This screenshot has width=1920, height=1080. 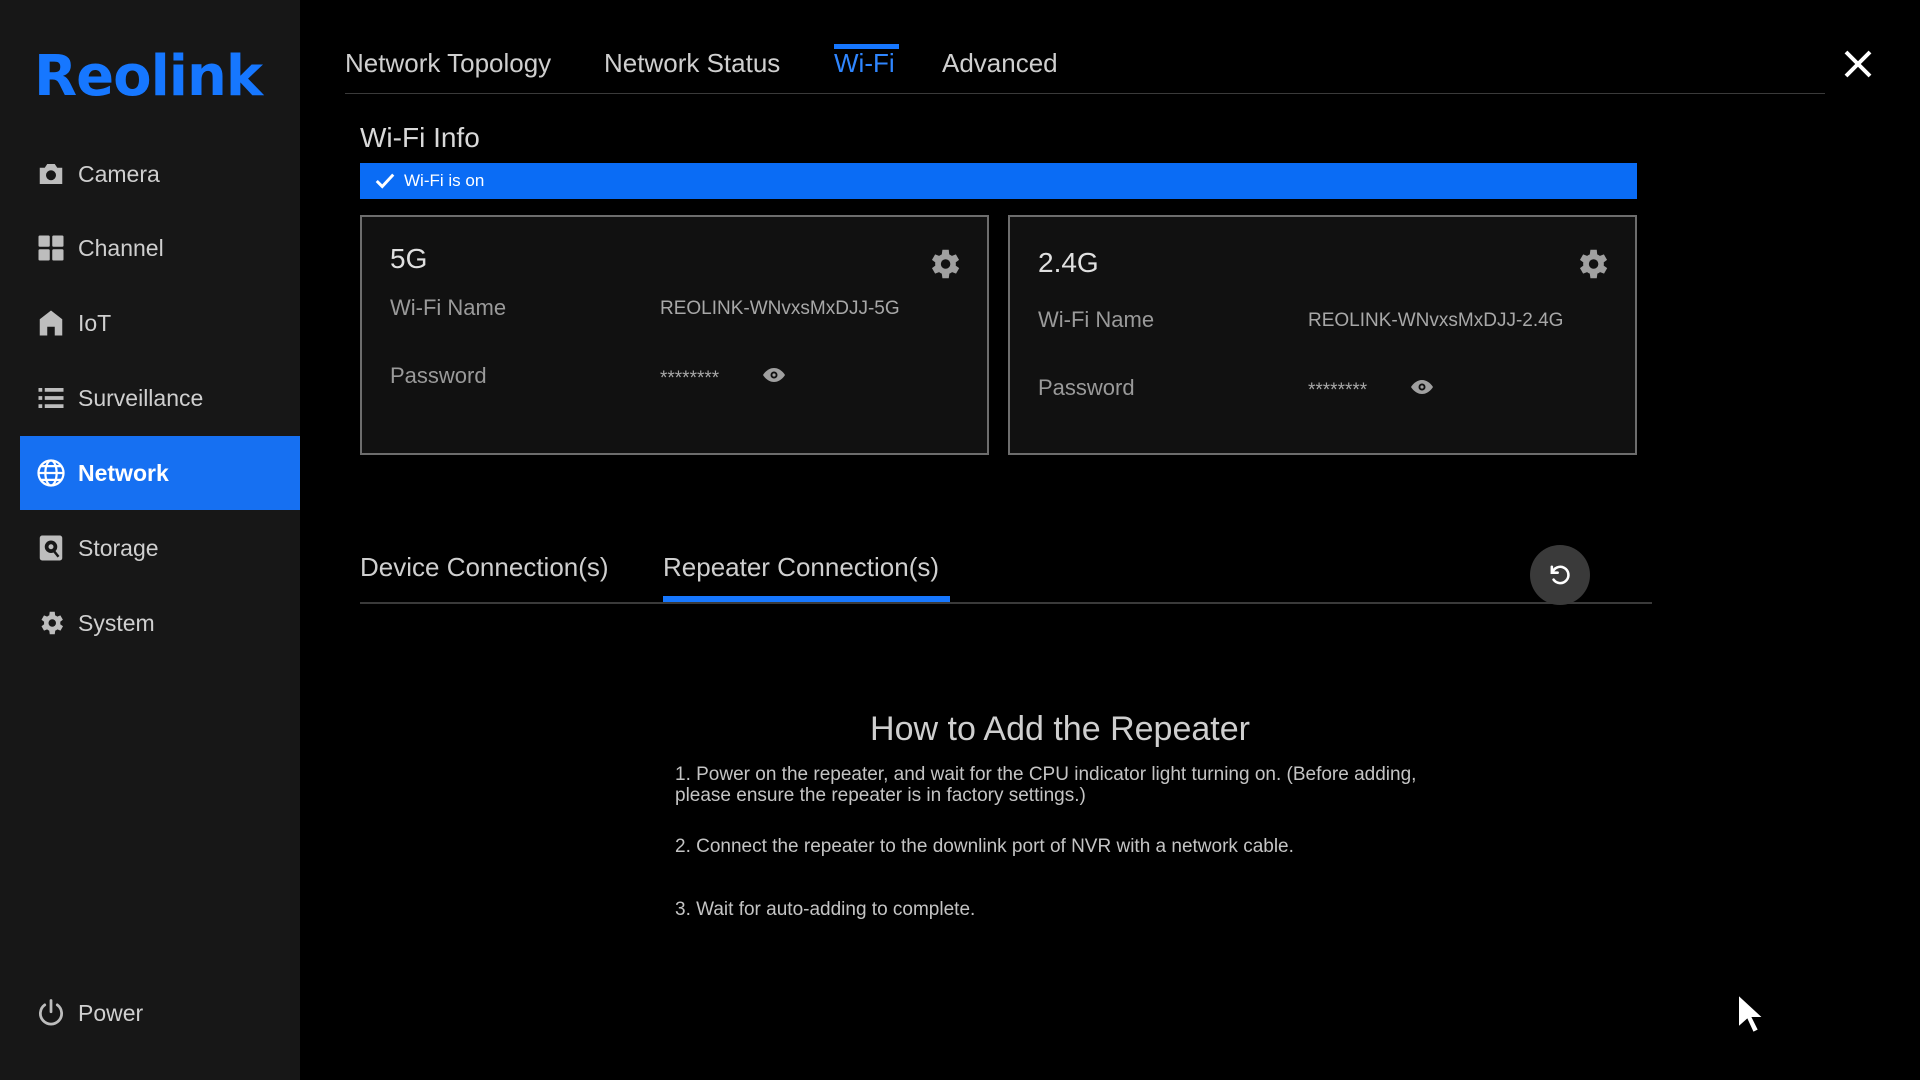 I want to click on storage-icon, so click(x=51, y=548).